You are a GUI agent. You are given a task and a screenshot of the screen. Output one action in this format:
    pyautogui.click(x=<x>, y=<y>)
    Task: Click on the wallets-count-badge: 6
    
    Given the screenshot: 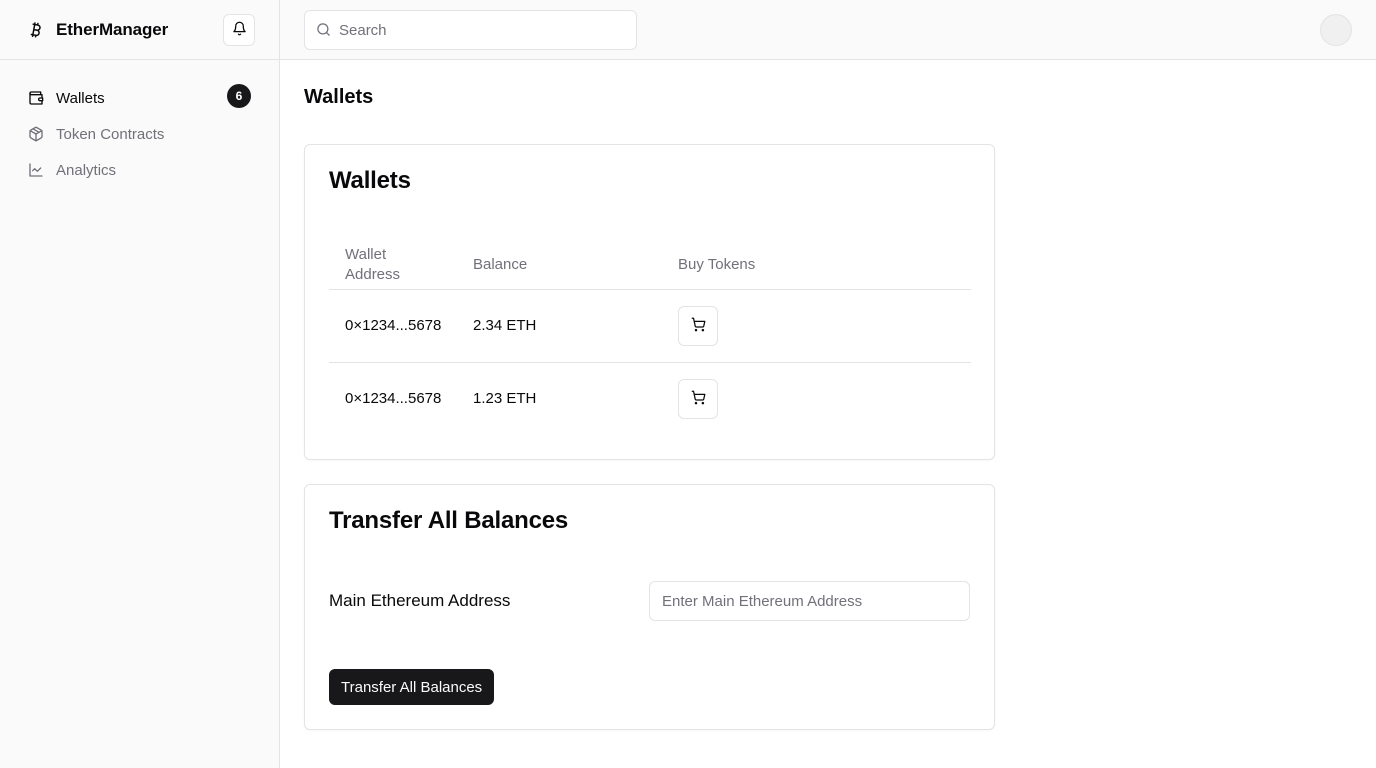 What is the action you would take?
    pyautogui.click(x=239, y=96)
    